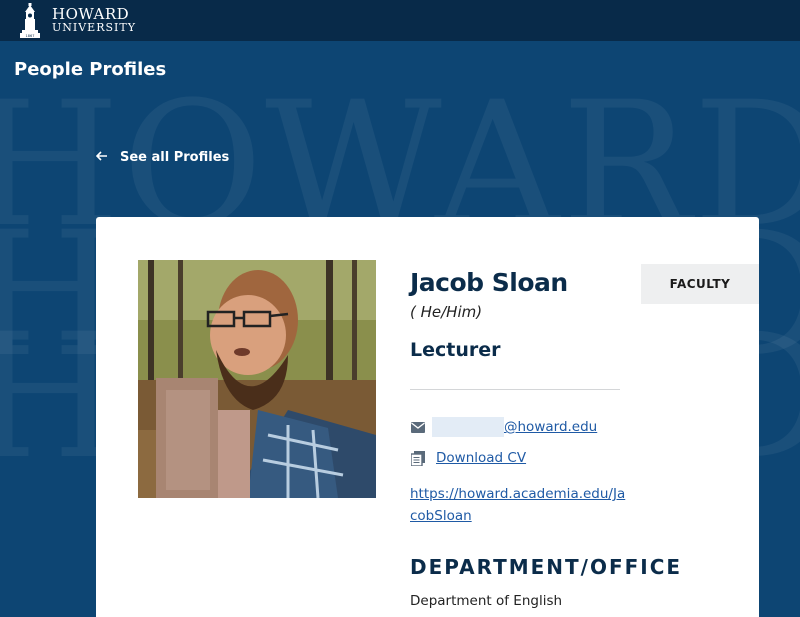  What do you see at coordinates (521, 505) in the screenshot?
I see `academia-profile-link: https://howard.academia.edu/JacobSloan` at bounding box center [521, 505].